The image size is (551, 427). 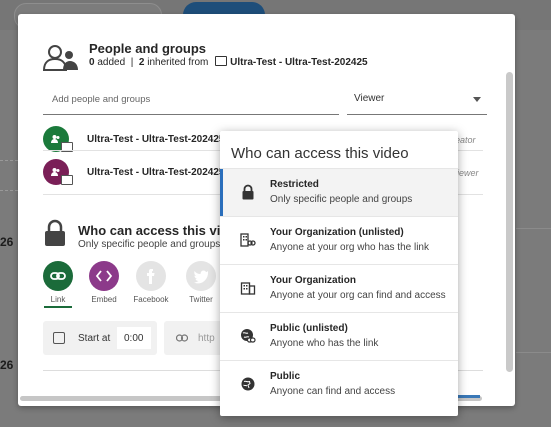 What do you see at coordinates (248, 336) in the screenshot?
I see `globe-link-icon` at bounding box center [248, 336].